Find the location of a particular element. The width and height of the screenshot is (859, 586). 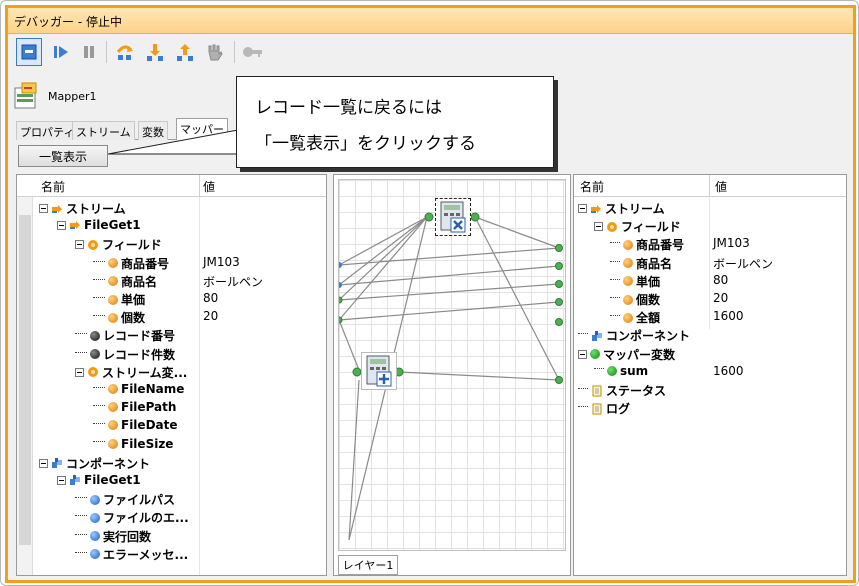

toolbar-separator is located at coordinates (234, 52).